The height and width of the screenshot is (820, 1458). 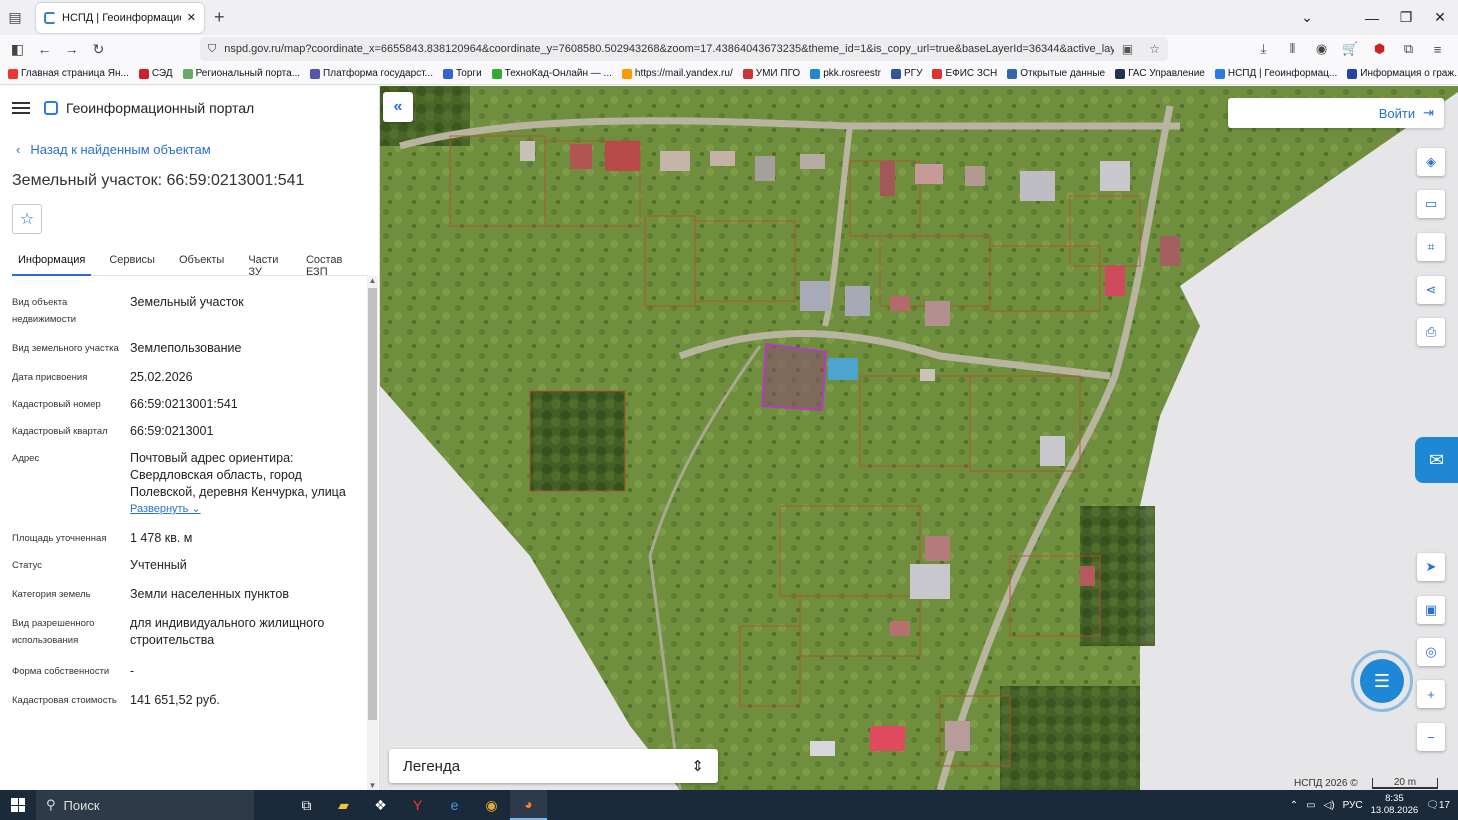 I want to click on reader-view-icon: ▣, so click(x=1127, y=49).